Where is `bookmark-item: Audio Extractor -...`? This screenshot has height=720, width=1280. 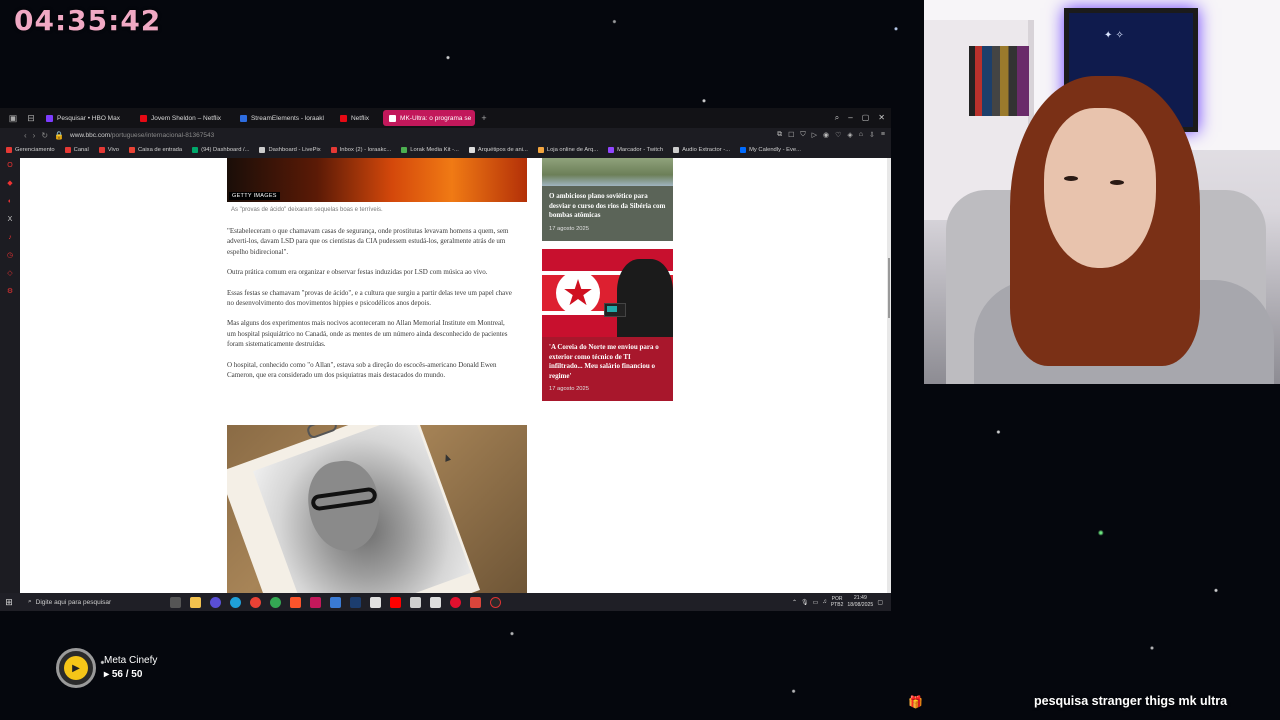 bookmark-item: Audio Extractor -... is located at coordinates (701, 150).